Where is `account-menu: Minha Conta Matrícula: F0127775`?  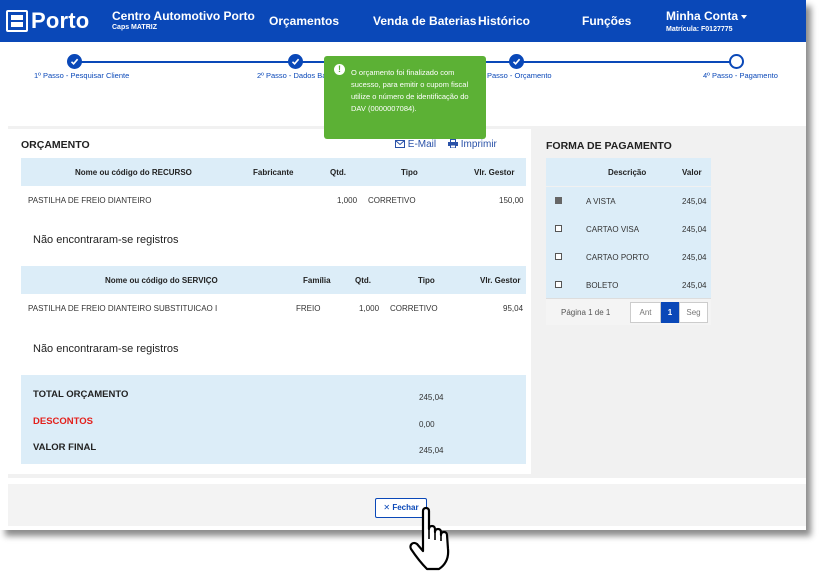 account-menu: Minha Conta Matrícula: F0127775 is located at coordinates (706, 21).